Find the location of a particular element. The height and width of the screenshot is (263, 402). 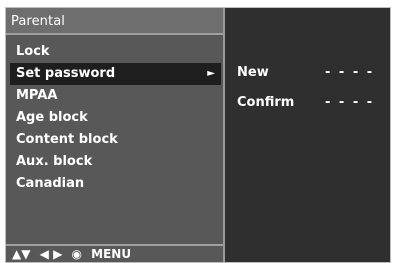

panel-header: Parental is located at coordinates (114, 21).